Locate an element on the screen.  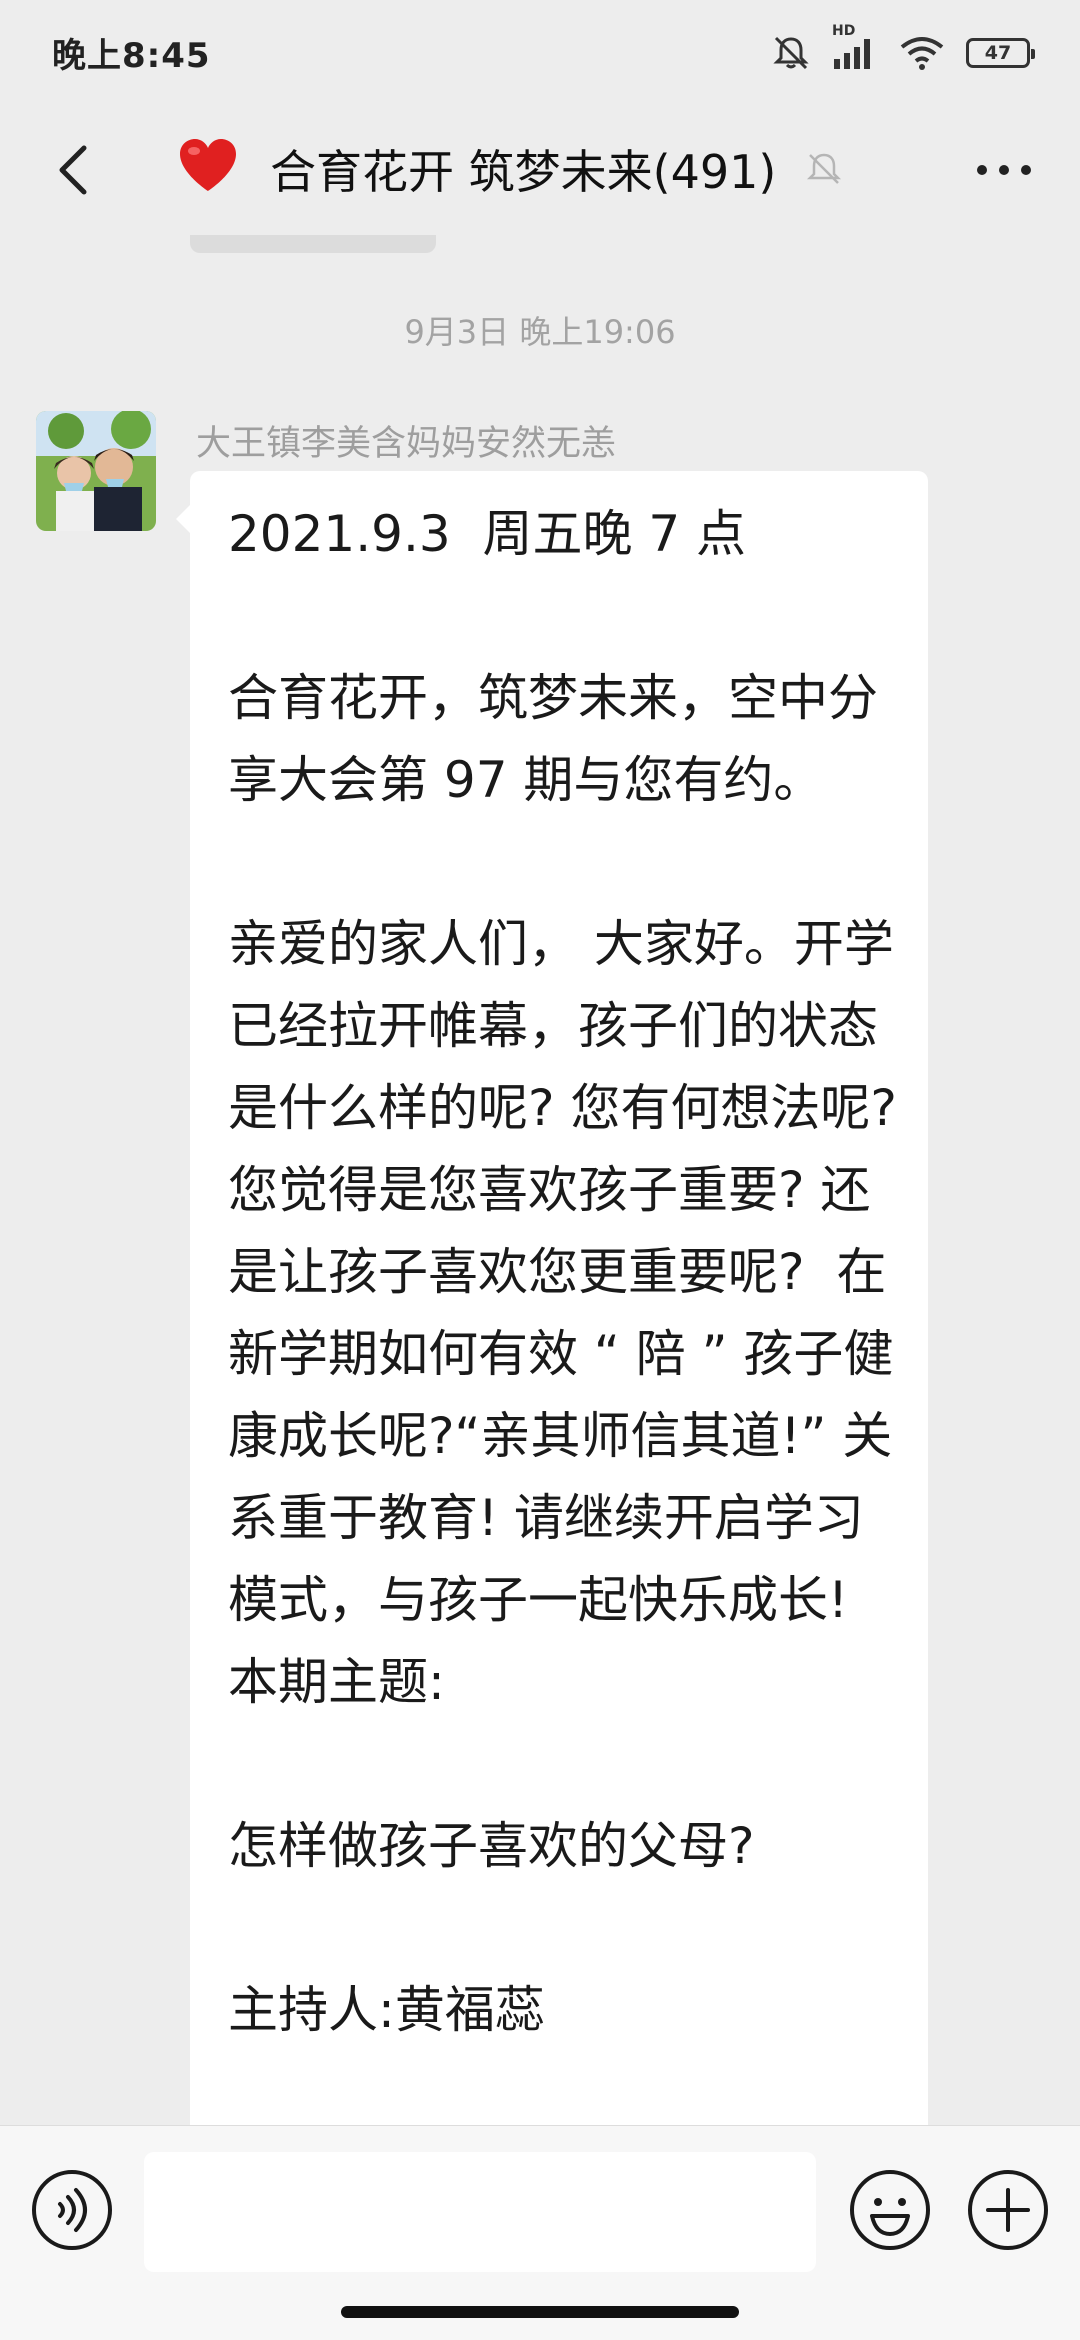
emoji-icon is located at coordinates (890, 2210).